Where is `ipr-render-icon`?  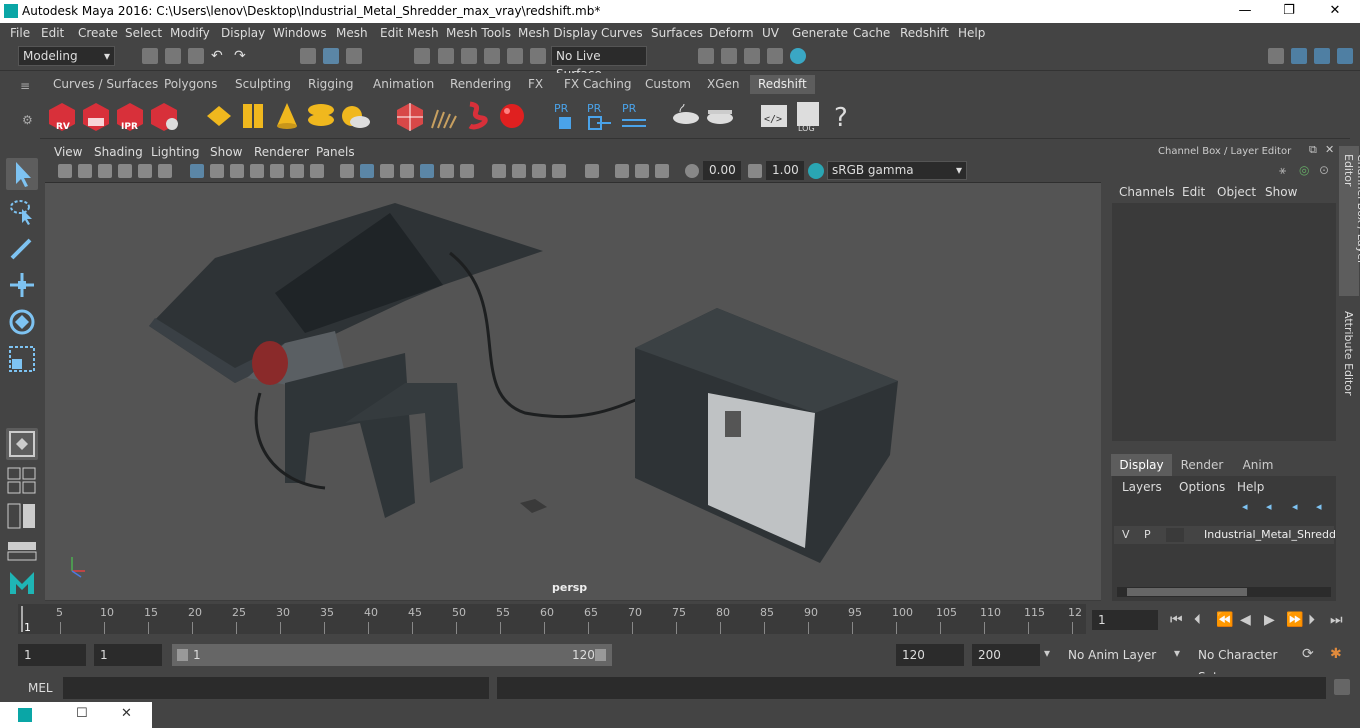
ipr-render-icon is located at coordinates (752, 56).